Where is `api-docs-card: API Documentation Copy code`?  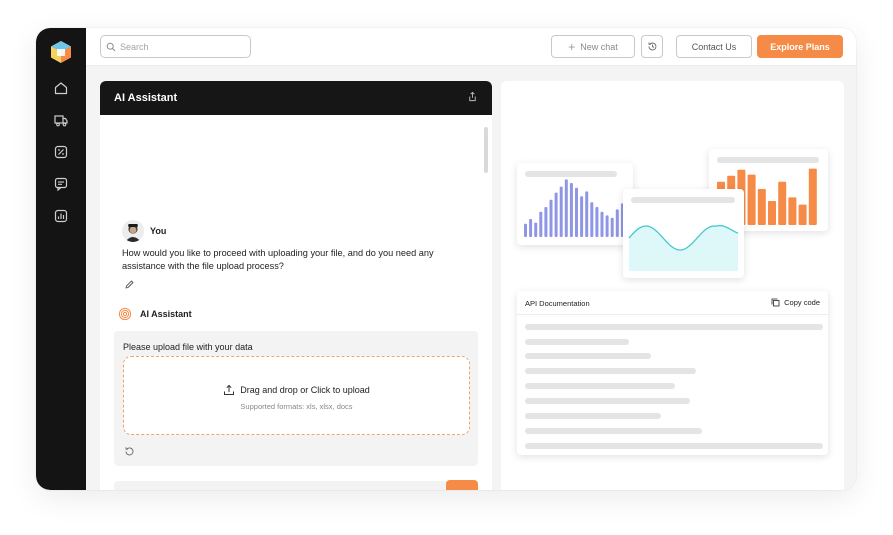 api-docs-card: API Documentation Copy code is located at coordinates (672, 373).